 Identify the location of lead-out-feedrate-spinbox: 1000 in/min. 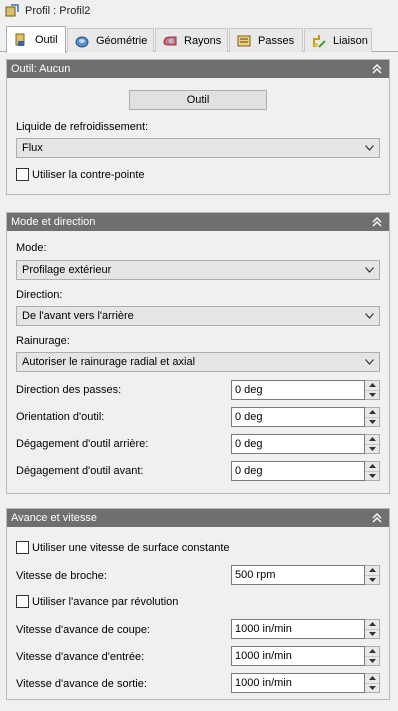
(305, 683).